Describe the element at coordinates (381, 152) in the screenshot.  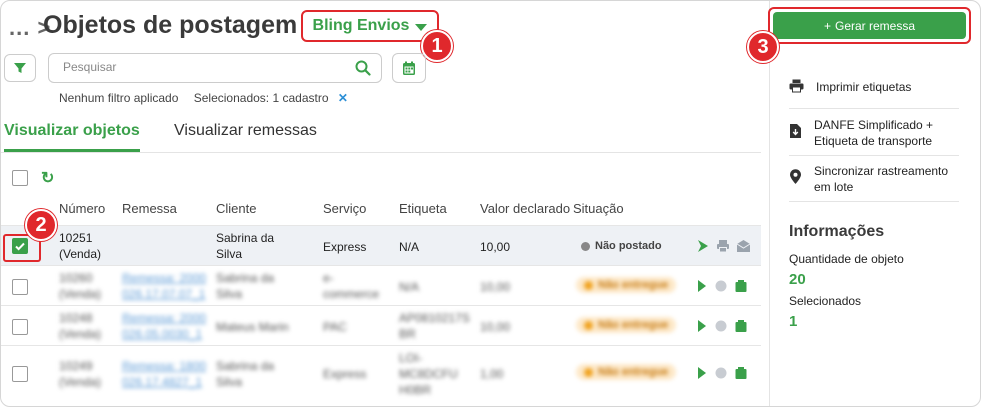
I see `tabs-divider` at that location.